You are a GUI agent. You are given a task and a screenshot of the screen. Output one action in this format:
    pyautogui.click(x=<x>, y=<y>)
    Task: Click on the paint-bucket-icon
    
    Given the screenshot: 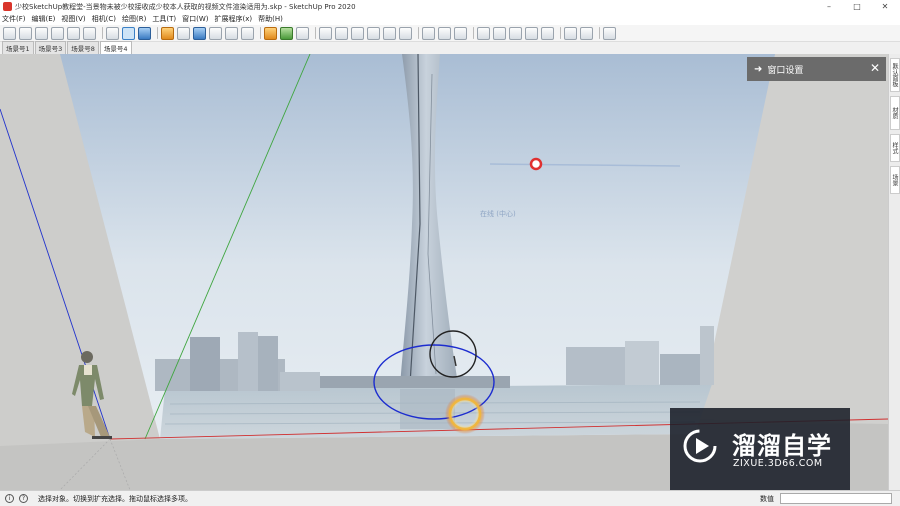 What is the action you would take?
    pyautogui.click(x=199, y=33)
    